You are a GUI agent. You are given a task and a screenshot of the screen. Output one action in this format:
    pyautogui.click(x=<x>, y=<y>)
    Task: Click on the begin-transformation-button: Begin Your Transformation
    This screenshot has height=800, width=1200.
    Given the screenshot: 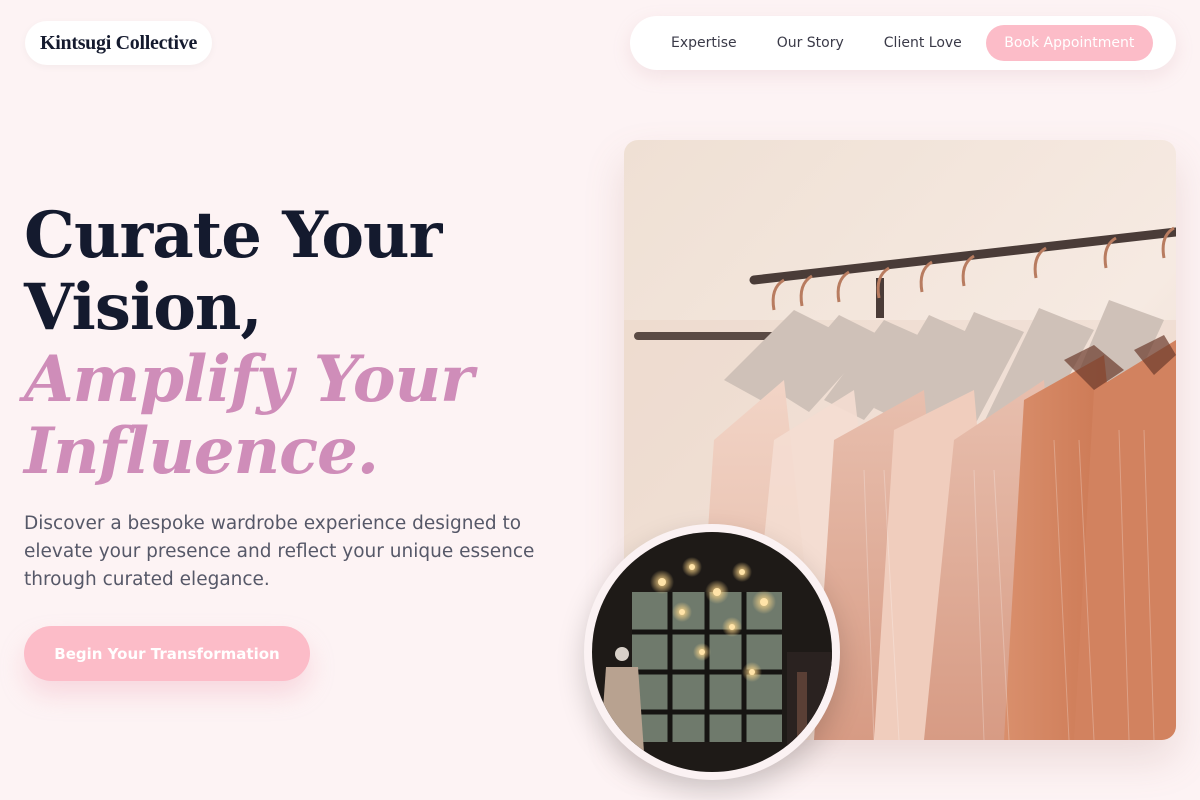 What is the action you would take?
    pyautogui.click(x=167, y=653)
    